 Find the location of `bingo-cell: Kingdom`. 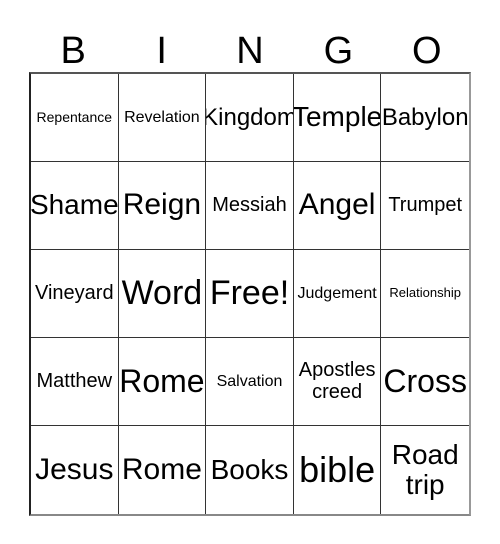

bingo-cell: Kingdom is located at coordinates (250, 118).